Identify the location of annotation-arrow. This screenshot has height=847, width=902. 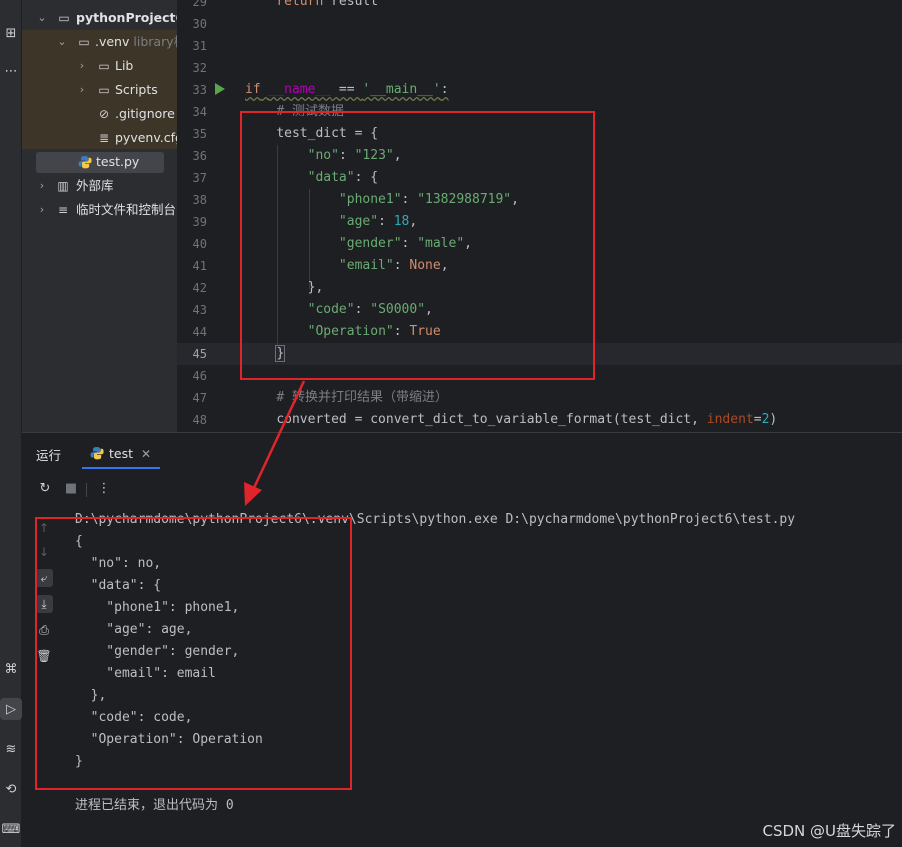
(275, 443).